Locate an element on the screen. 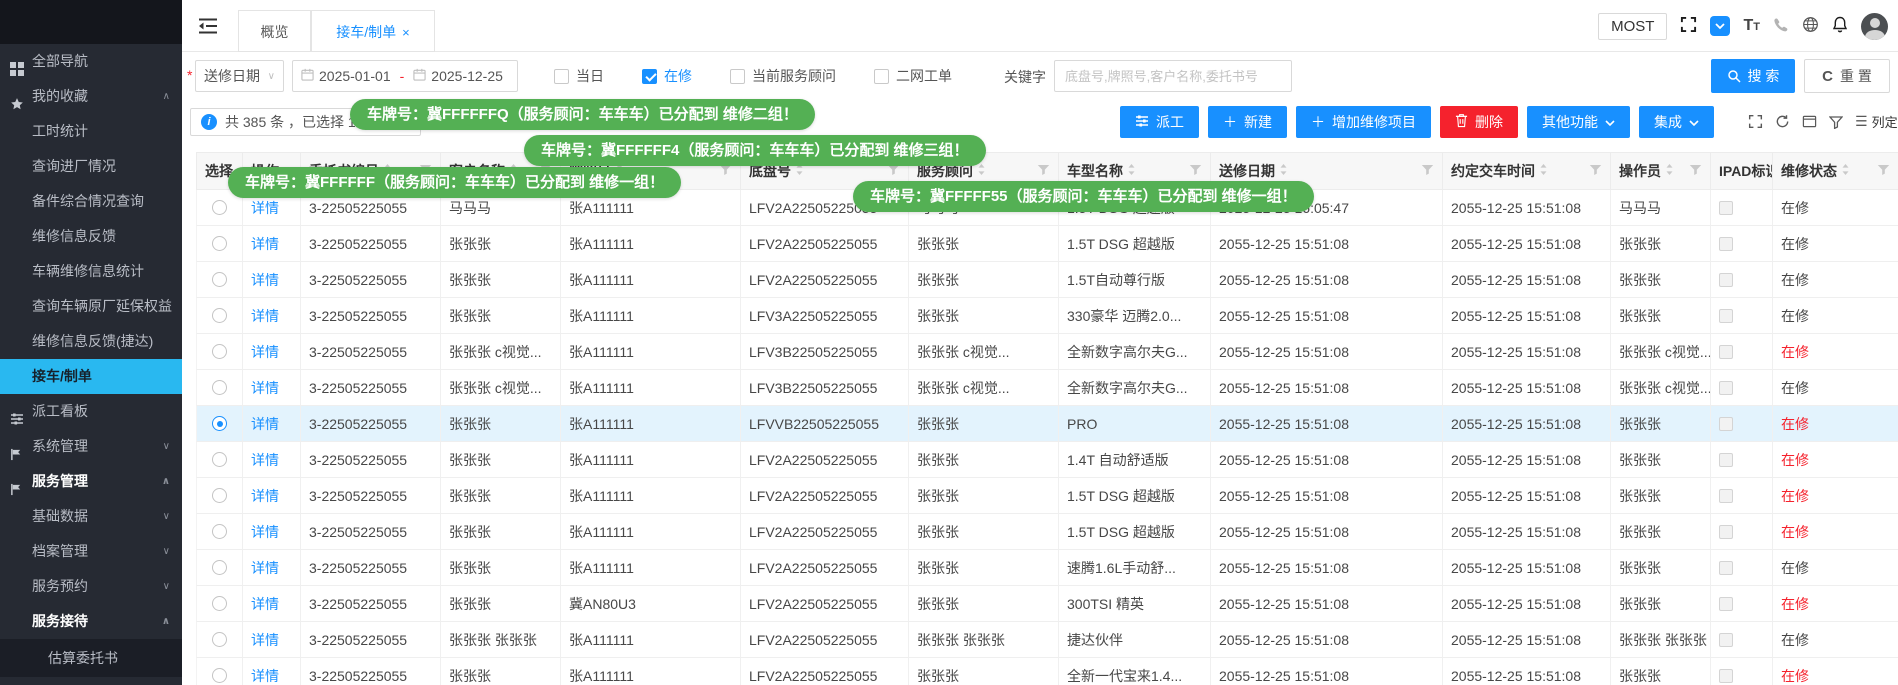 The width and height of the screenshot is (1898, 685). tab-receive-order: 接车/制单 × is located at coordinates (373, 31).